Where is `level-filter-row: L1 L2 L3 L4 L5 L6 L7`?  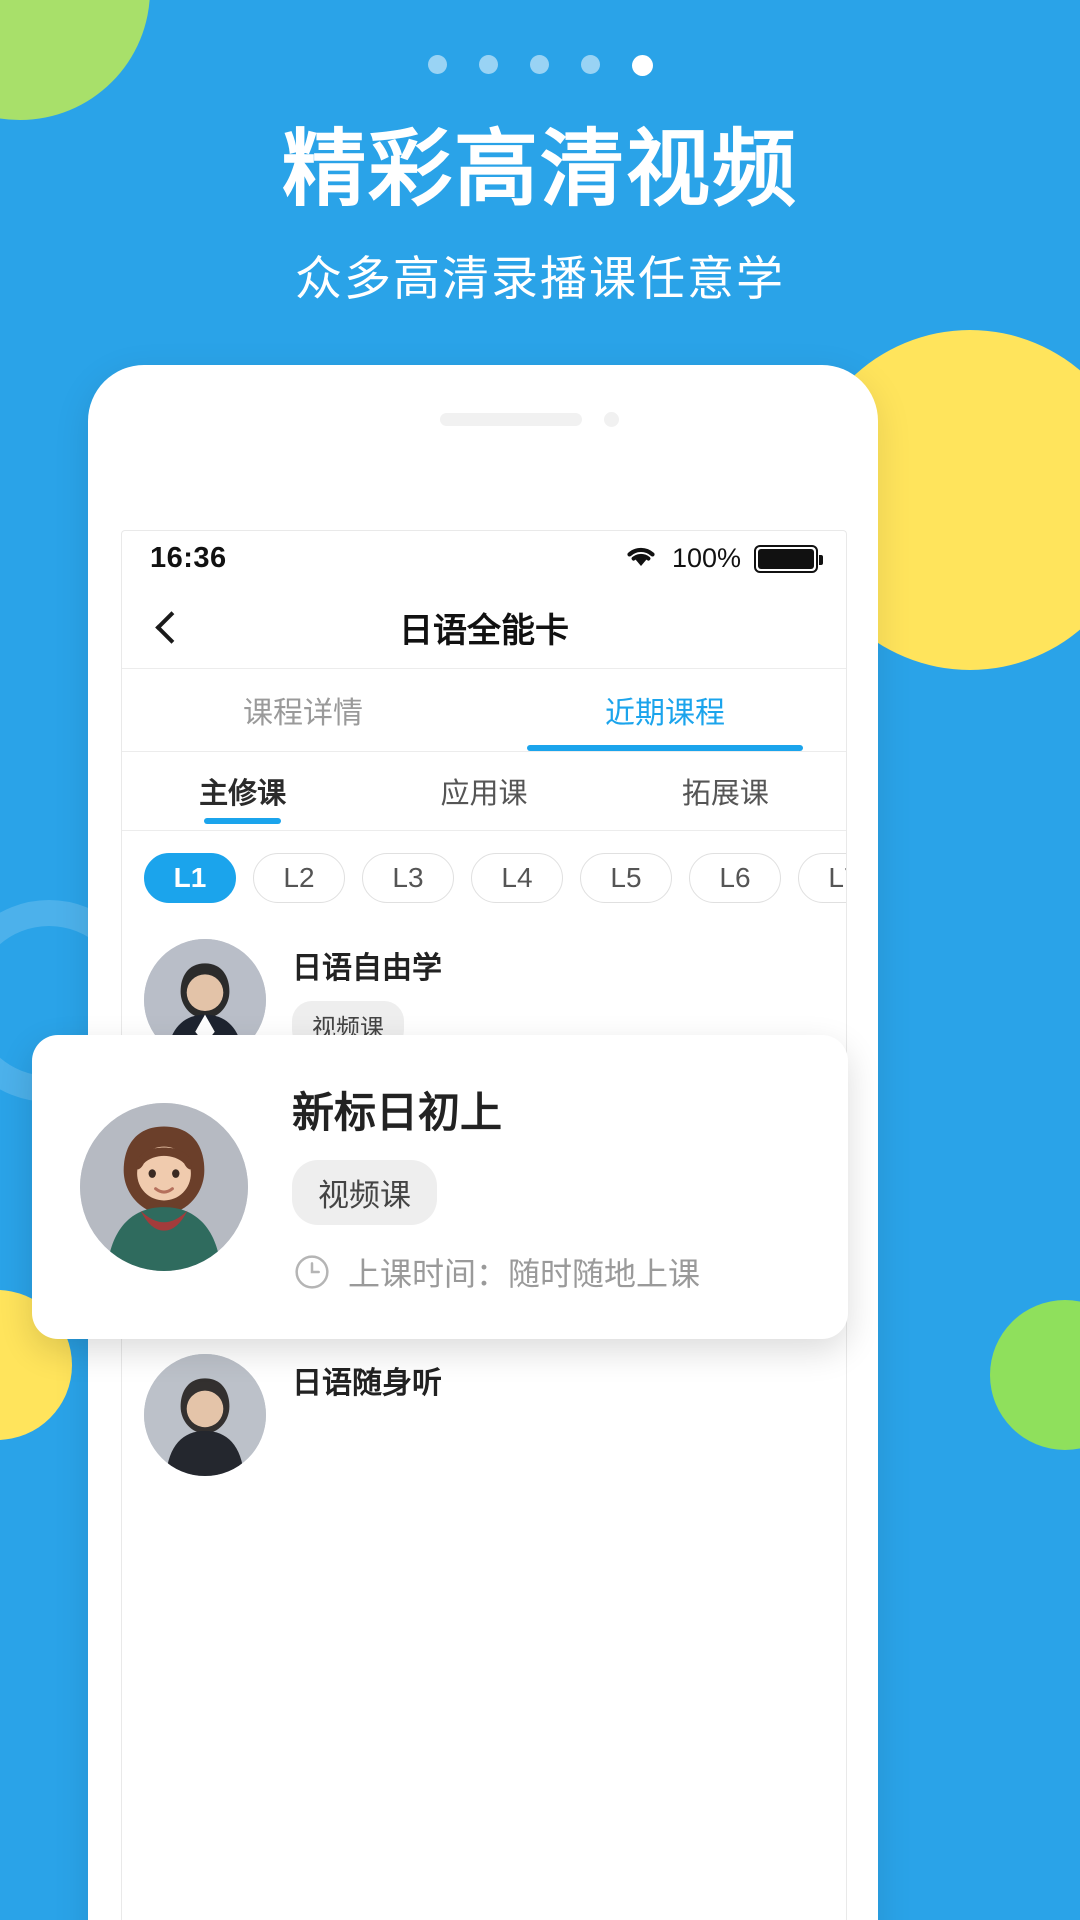
level-filter-row: L1 L2 L3 L4 L5 L6 L7 is located at coordinates (484, 876).